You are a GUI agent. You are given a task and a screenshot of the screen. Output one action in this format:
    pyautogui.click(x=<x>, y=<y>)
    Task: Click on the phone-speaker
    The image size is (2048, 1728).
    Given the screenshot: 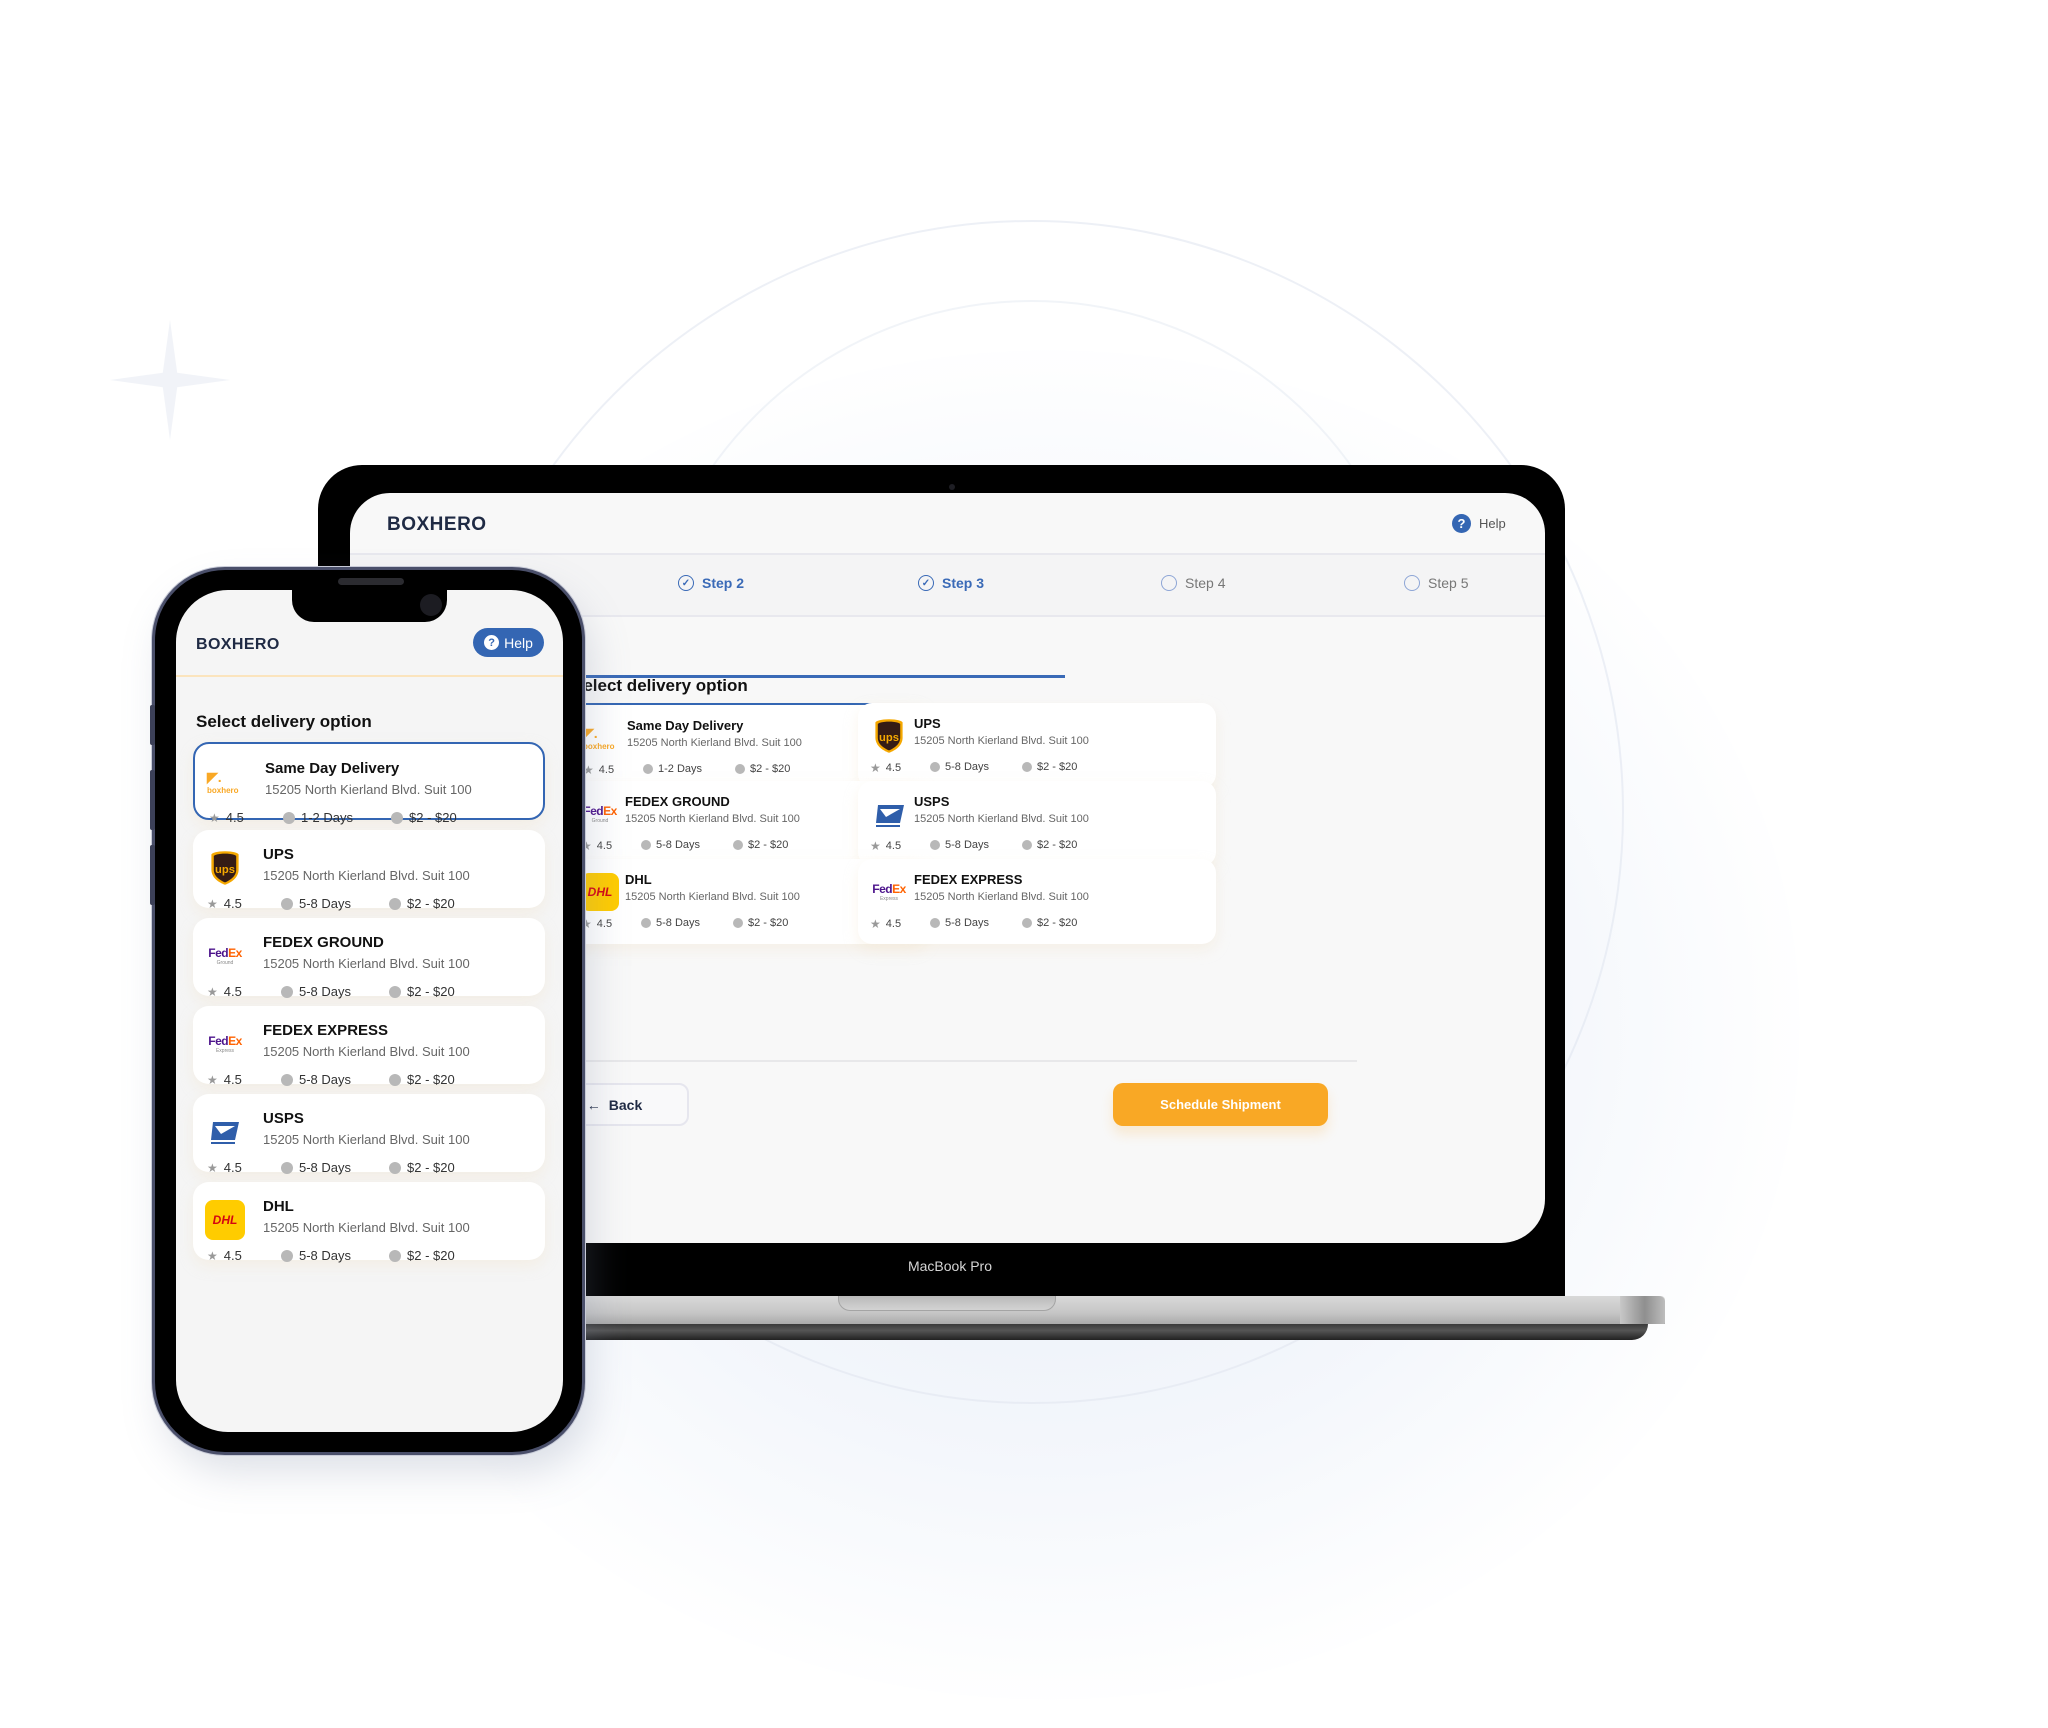 What is the action you would take?
    pyautogui.click(x=371, y=581)
    